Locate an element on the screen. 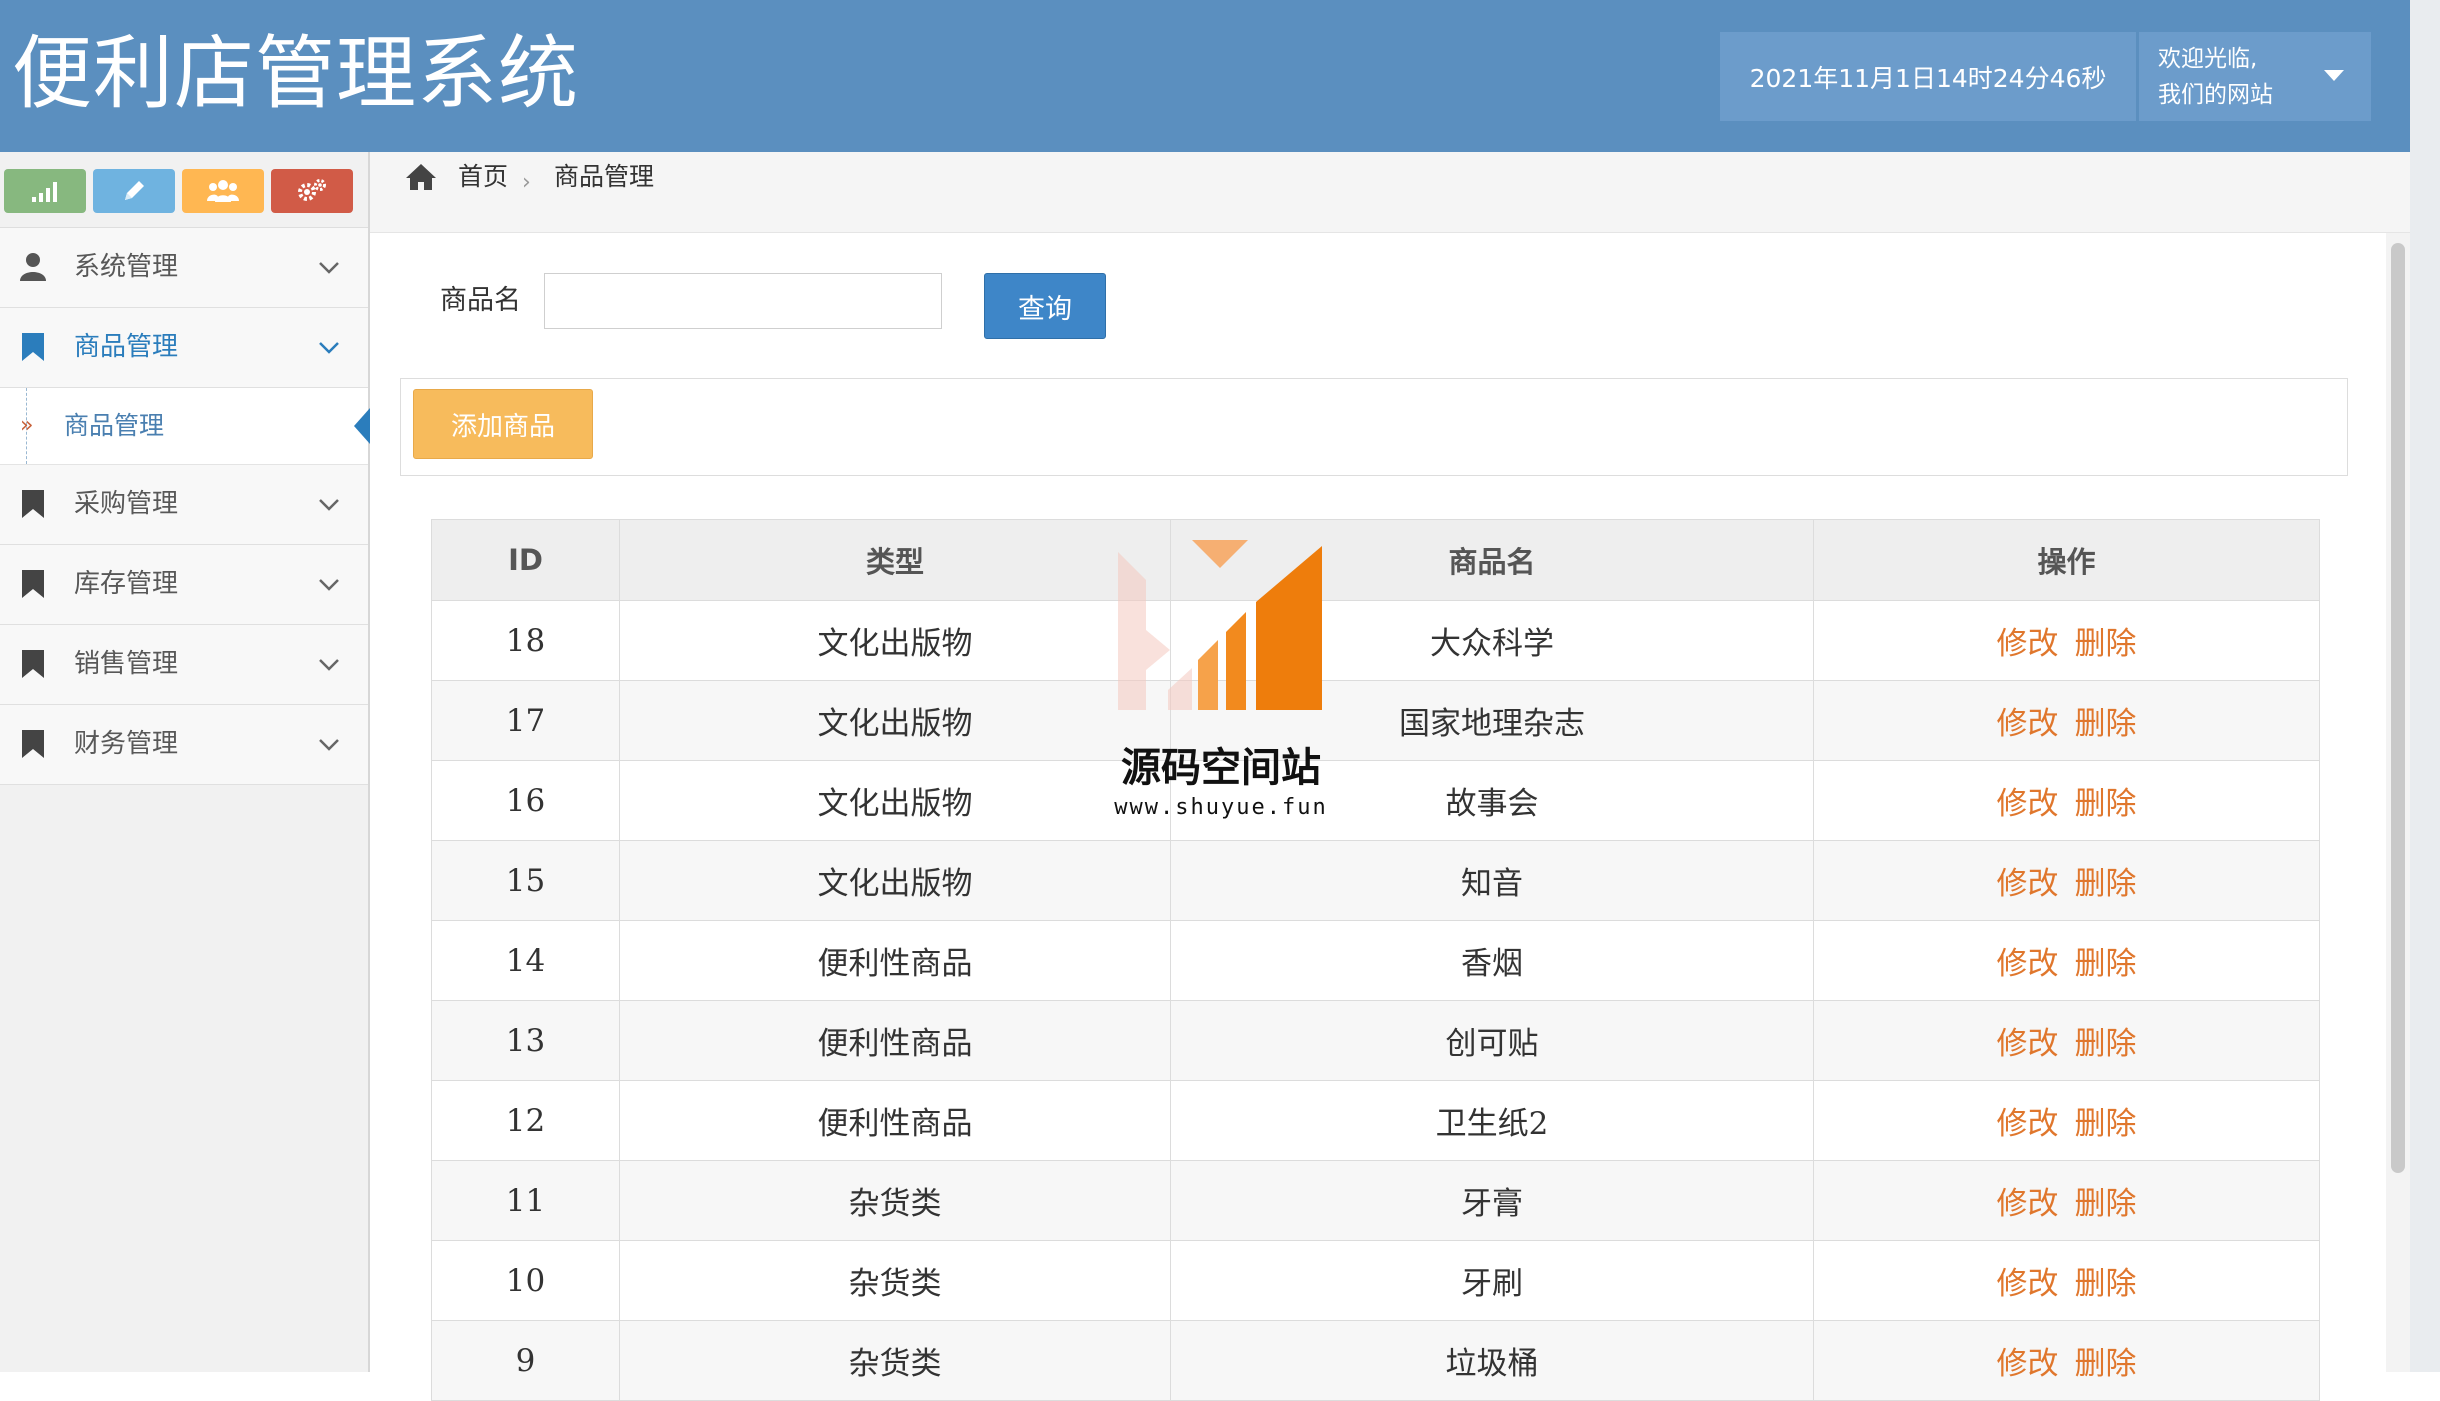 This screenshot has height=1401, width=2440. sidebar-item-purchase: 采购管理 is located at coordinates (184, 505).